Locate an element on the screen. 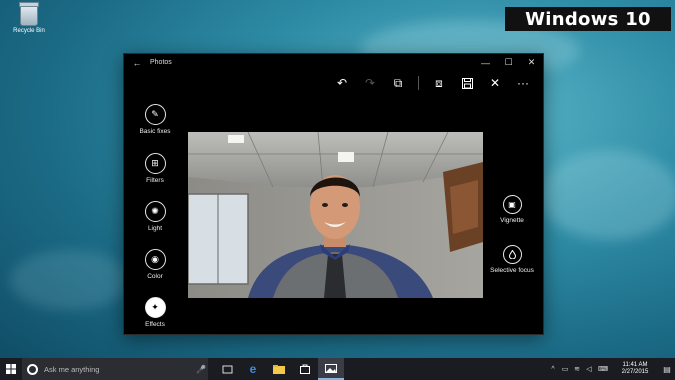 The width and height of the screenshot is (675, 380). tool-label: Light is located at coordinates (155, 228).